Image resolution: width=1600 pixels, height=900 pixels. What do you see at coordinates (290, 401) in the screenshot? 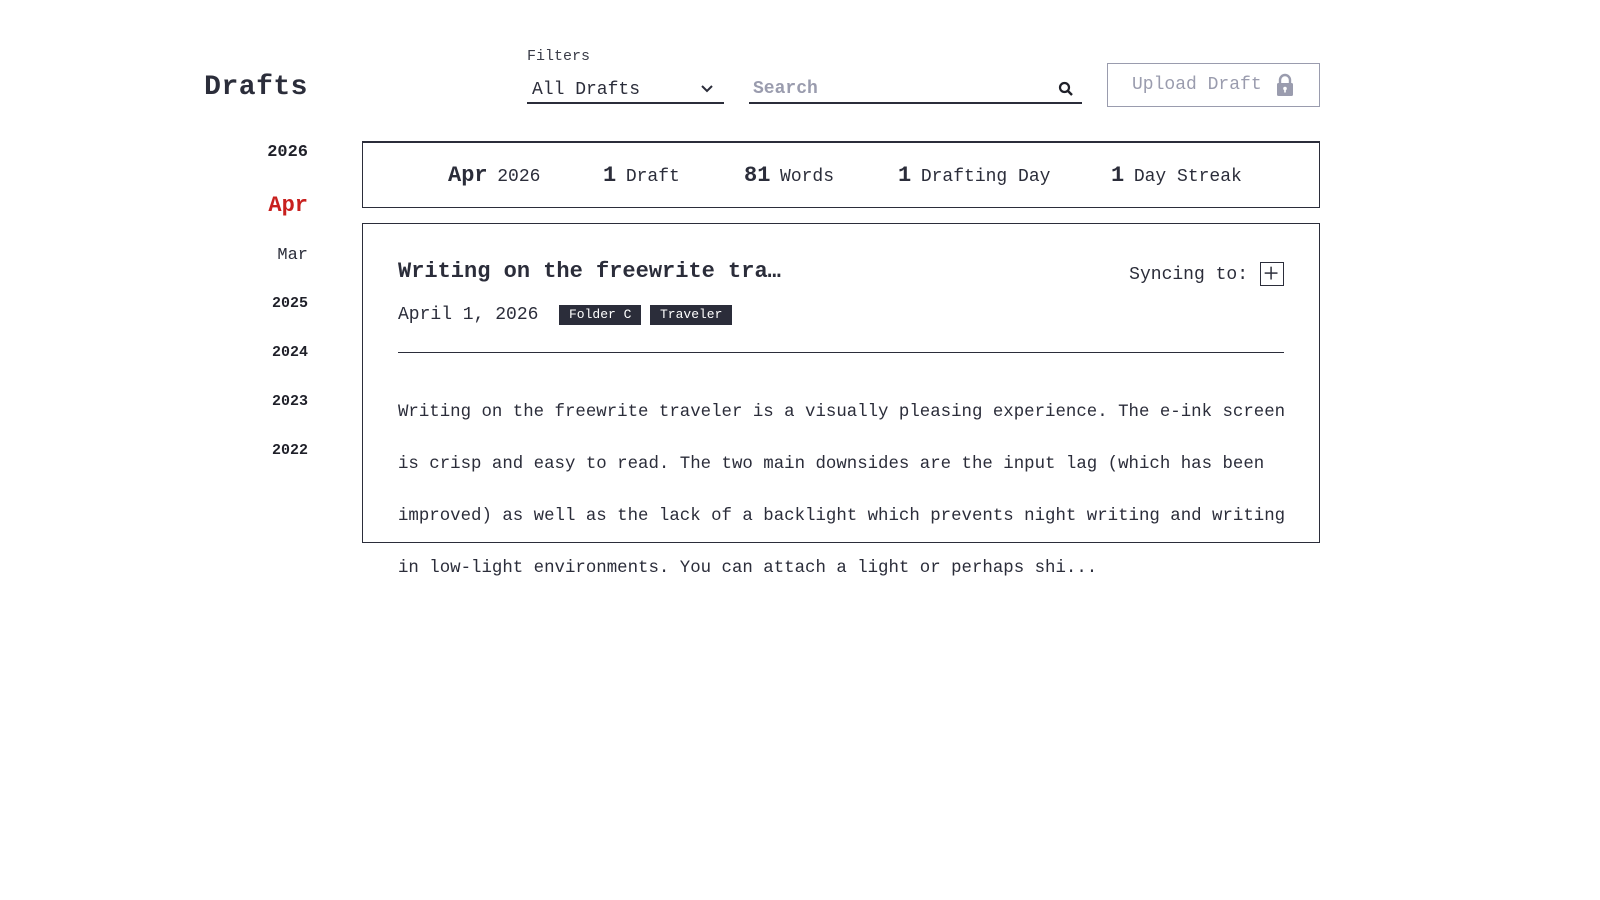
I see `timeline-year-2023: 2023` at bounding box center [290, 401].